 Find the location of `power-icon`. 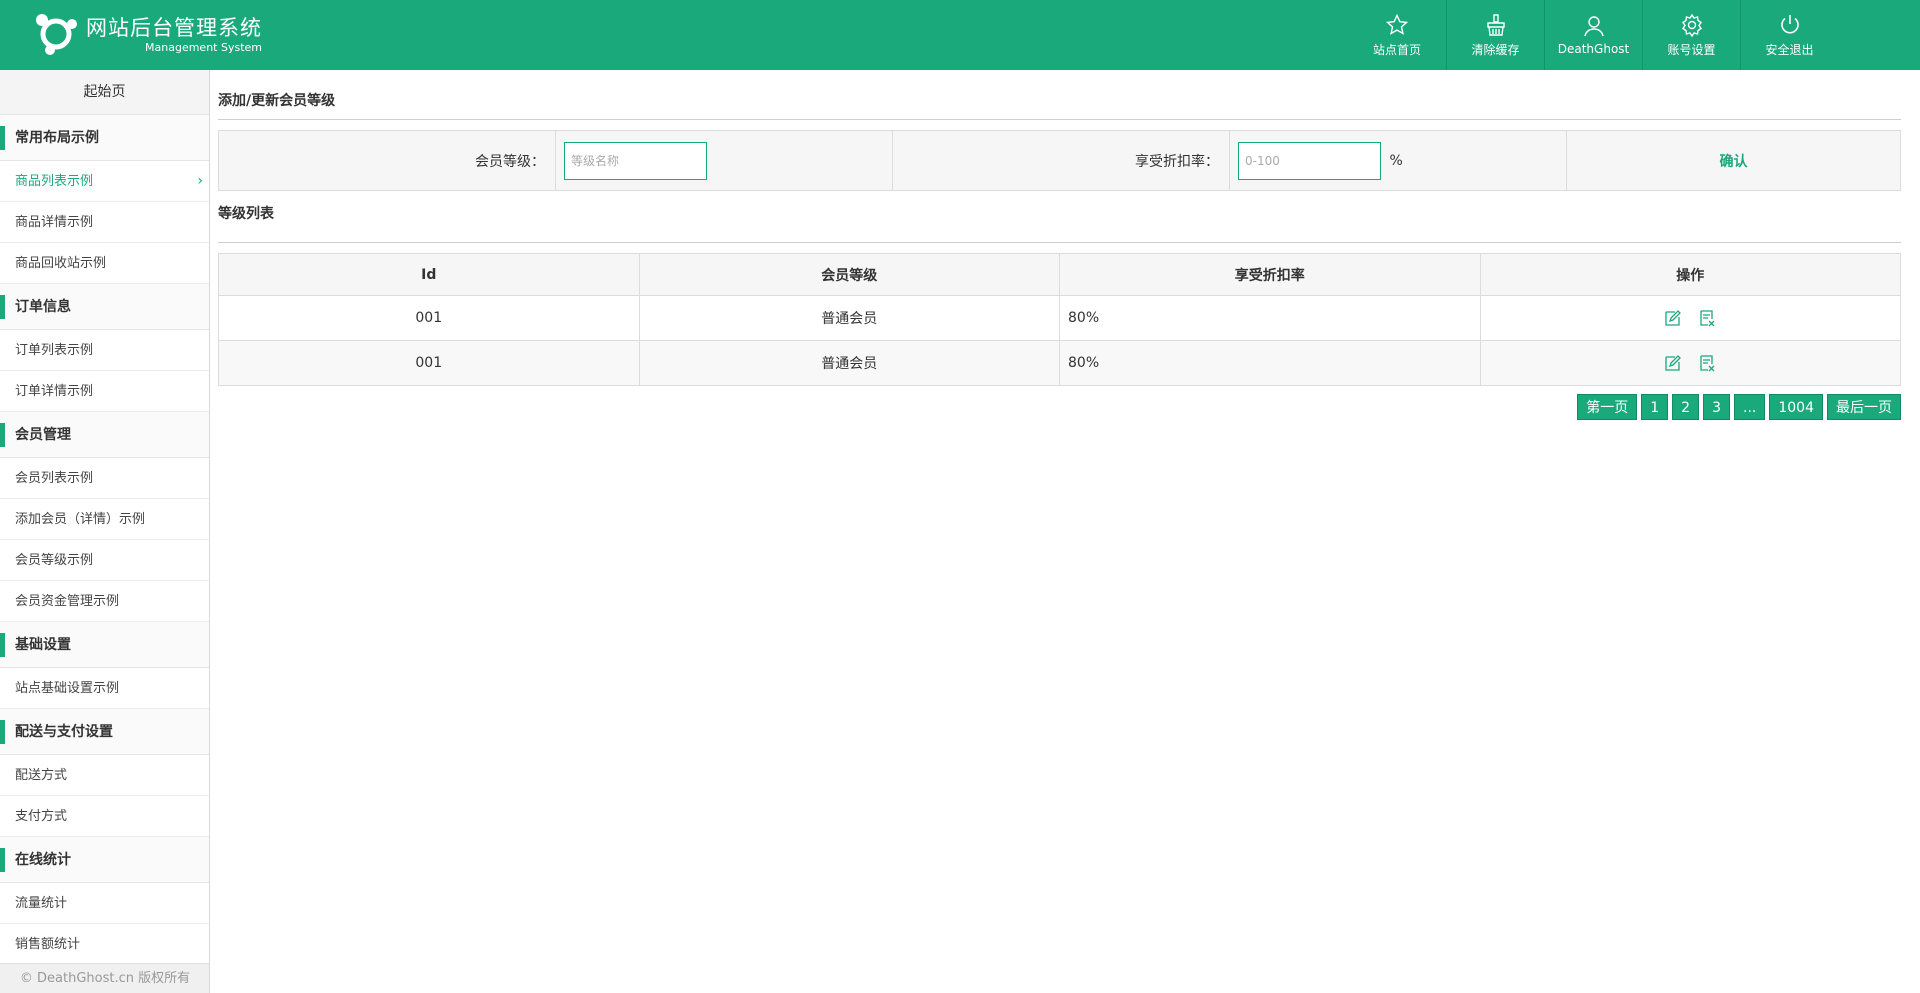

power-icon is located at coordinates (1789, 23).